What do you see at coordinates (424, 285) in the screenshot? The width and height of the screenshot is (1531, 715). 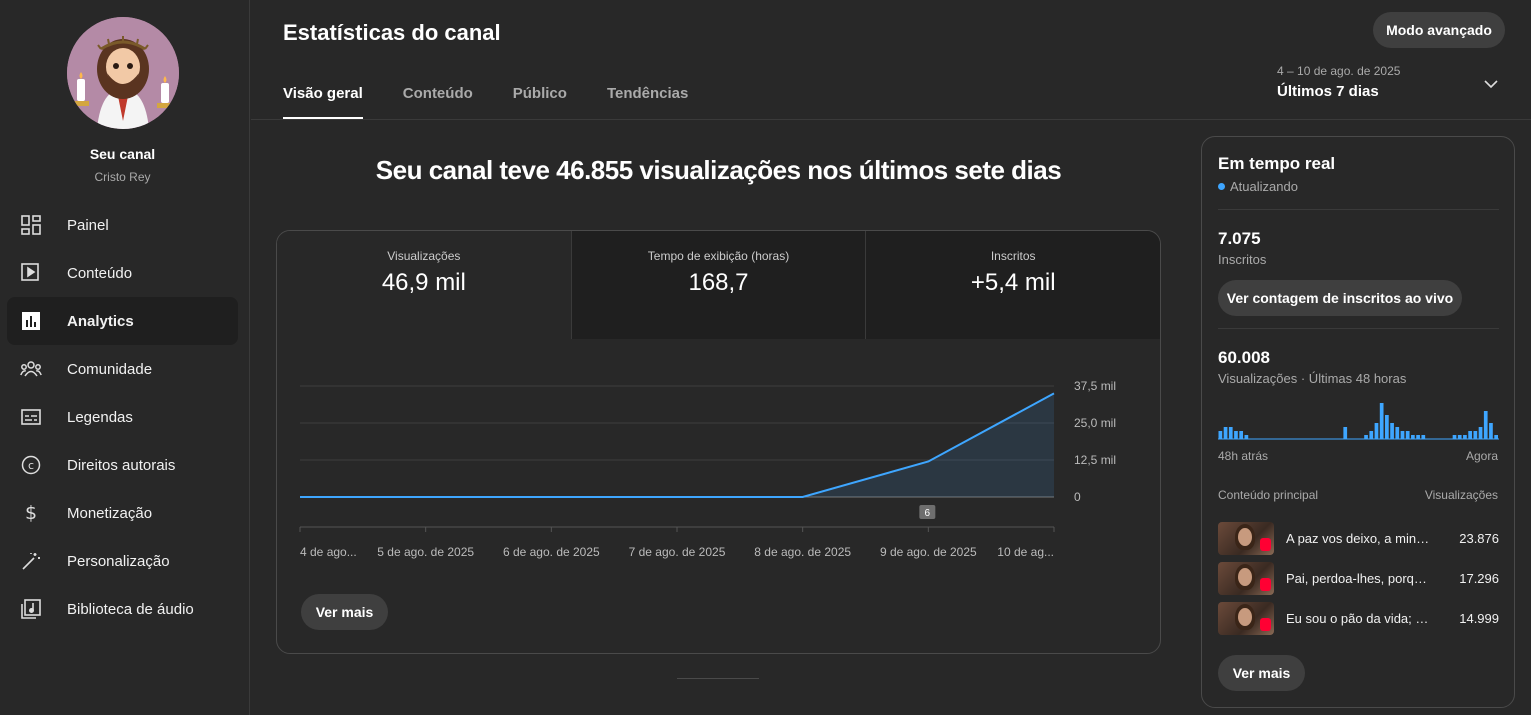 I see `metric-views: Visualizações 46,9 mil` at bounding box center [424, 285].